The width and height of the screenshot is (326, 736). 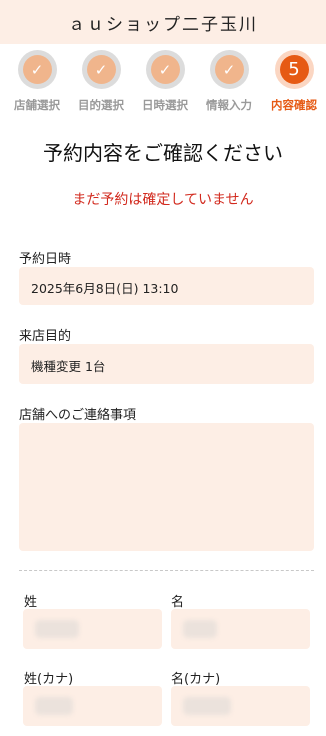 I want to click on step-shop-select: ✓ 店舗選択, so click(x=37, y=81).